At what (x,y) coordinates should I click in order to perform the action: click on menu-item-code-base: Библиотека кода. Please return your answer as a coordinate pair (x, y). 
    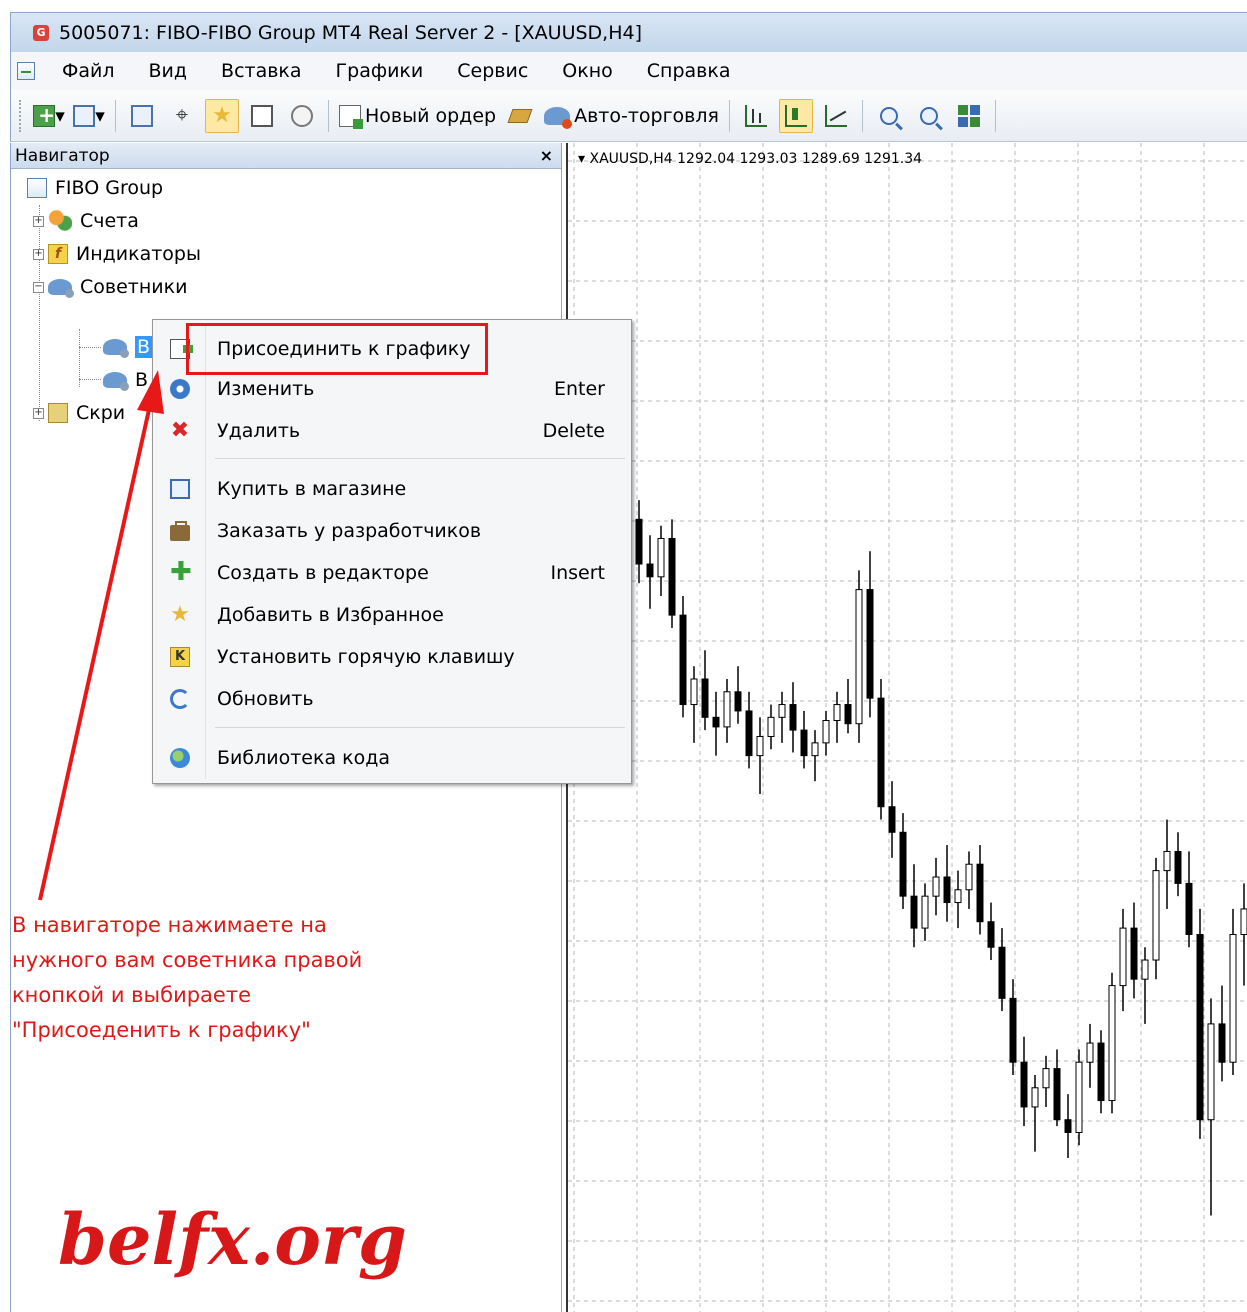
    Looking at the image, I should click on (392, 758).